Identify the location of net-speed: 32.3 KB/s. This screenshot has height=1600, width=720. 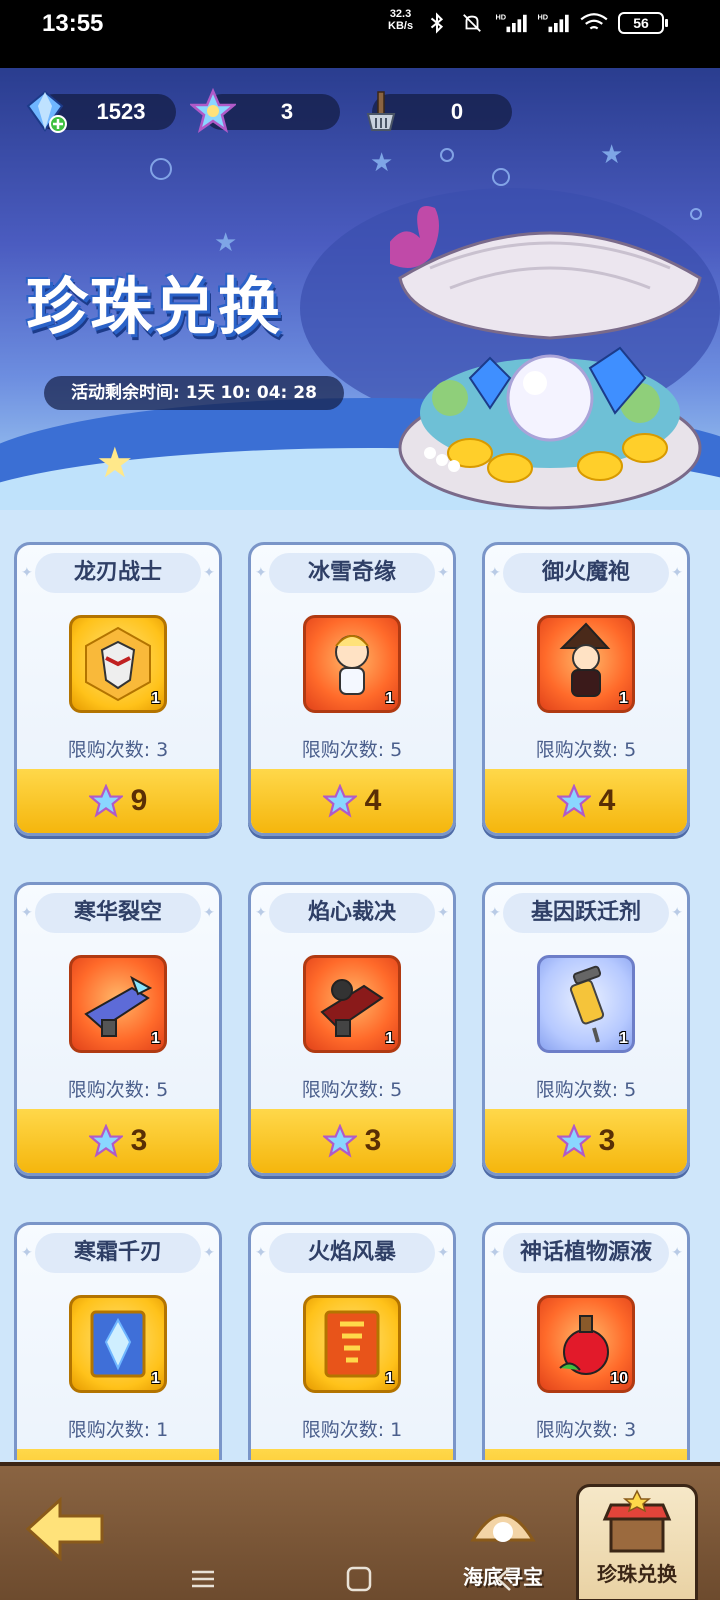
(400, 20).